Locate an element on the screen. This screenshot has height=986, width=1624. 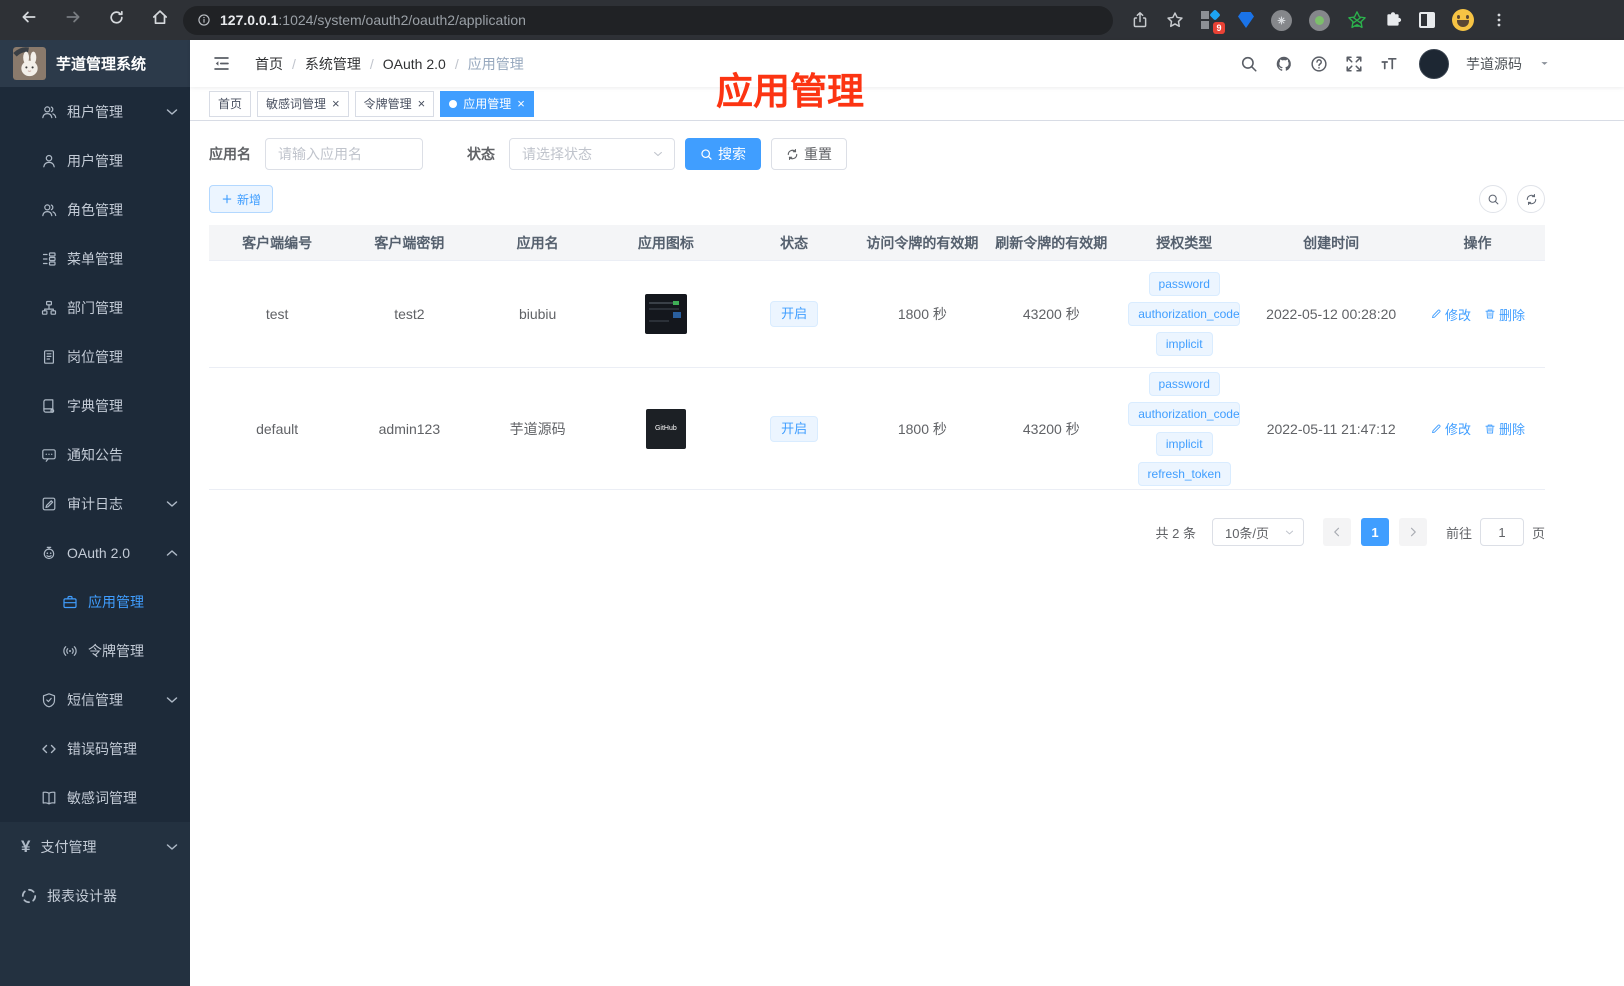
app-logo is located at coordinates (29, 63).